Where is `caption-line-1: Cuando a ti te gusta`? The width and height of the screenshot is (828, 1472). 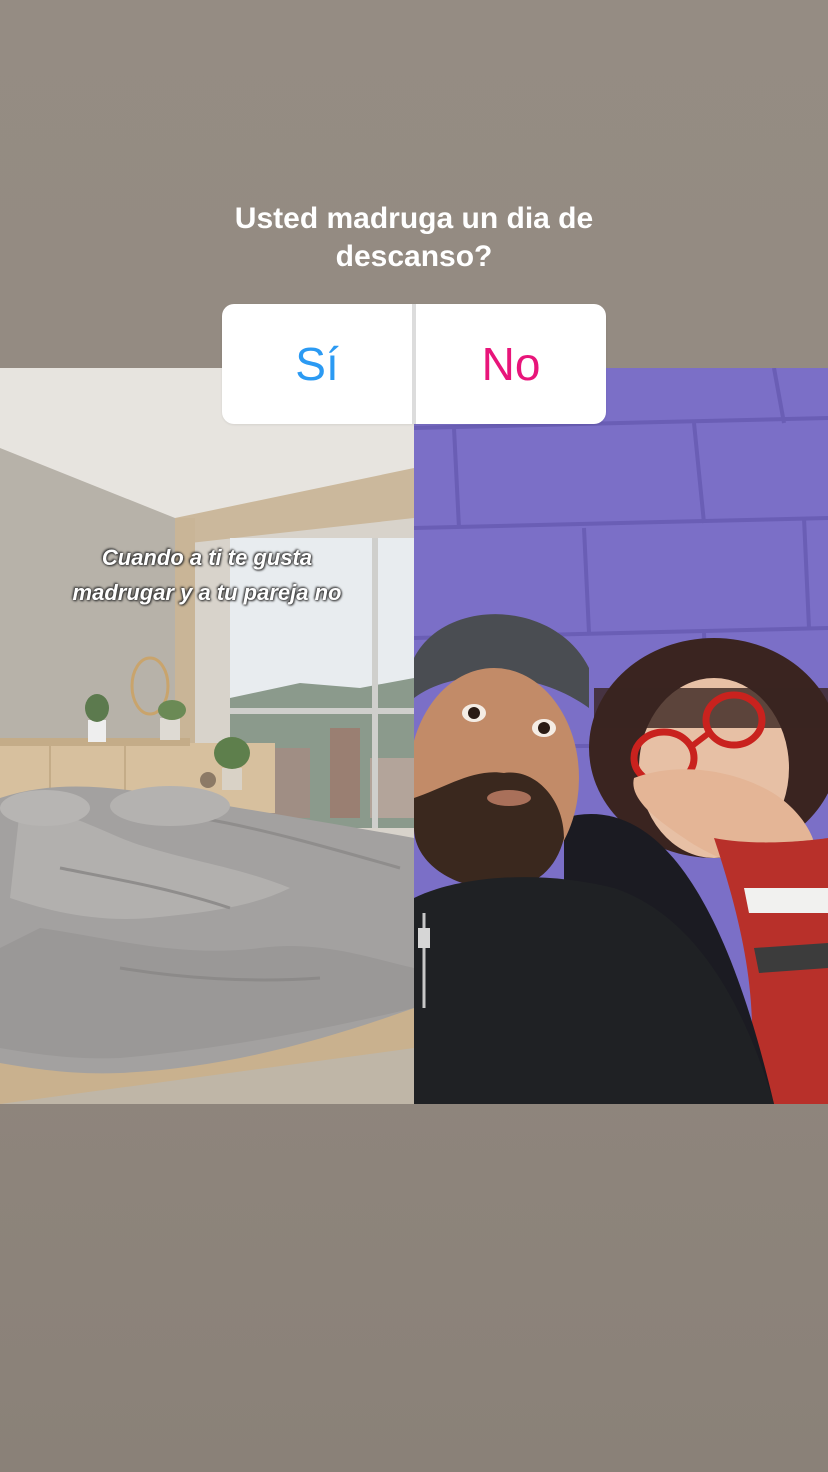 caption-line-1: Cuando a ti te gusta is located at coordinates (207, 557).